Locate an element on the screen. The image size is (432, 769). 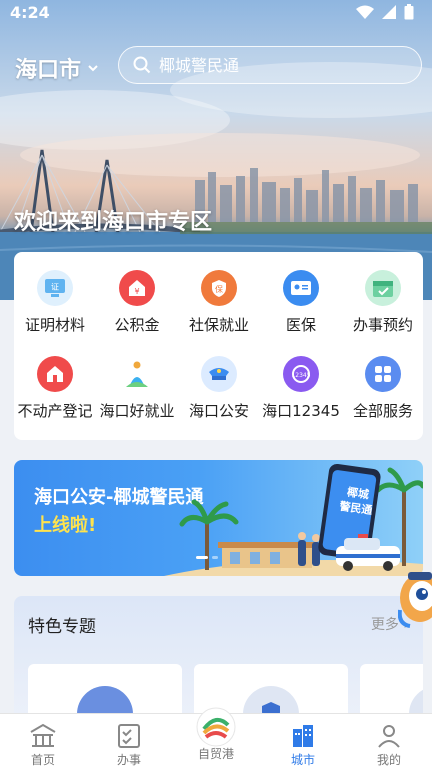
search-input is located at coordinates (279, 65).